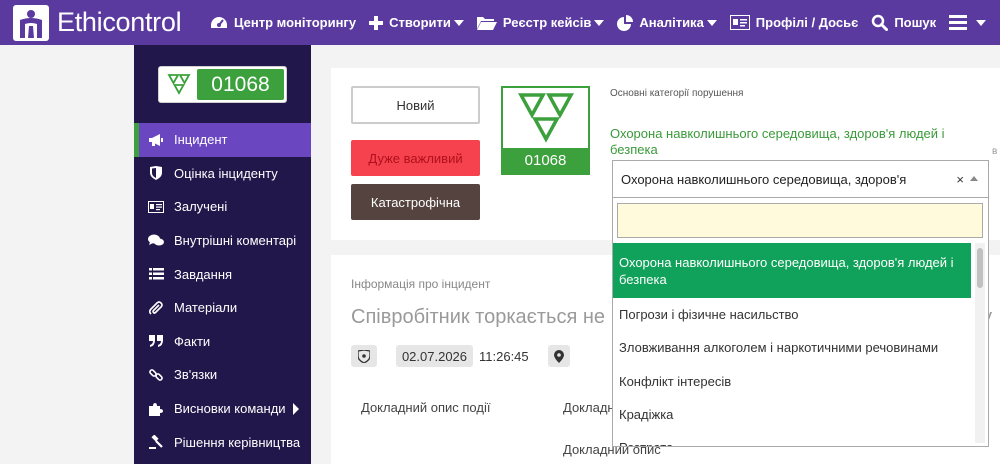 This screenshot has width=1000, height=464. Describe the element at coordinates (156, 341) in the screenshot. I see `quote-icon` at that location.